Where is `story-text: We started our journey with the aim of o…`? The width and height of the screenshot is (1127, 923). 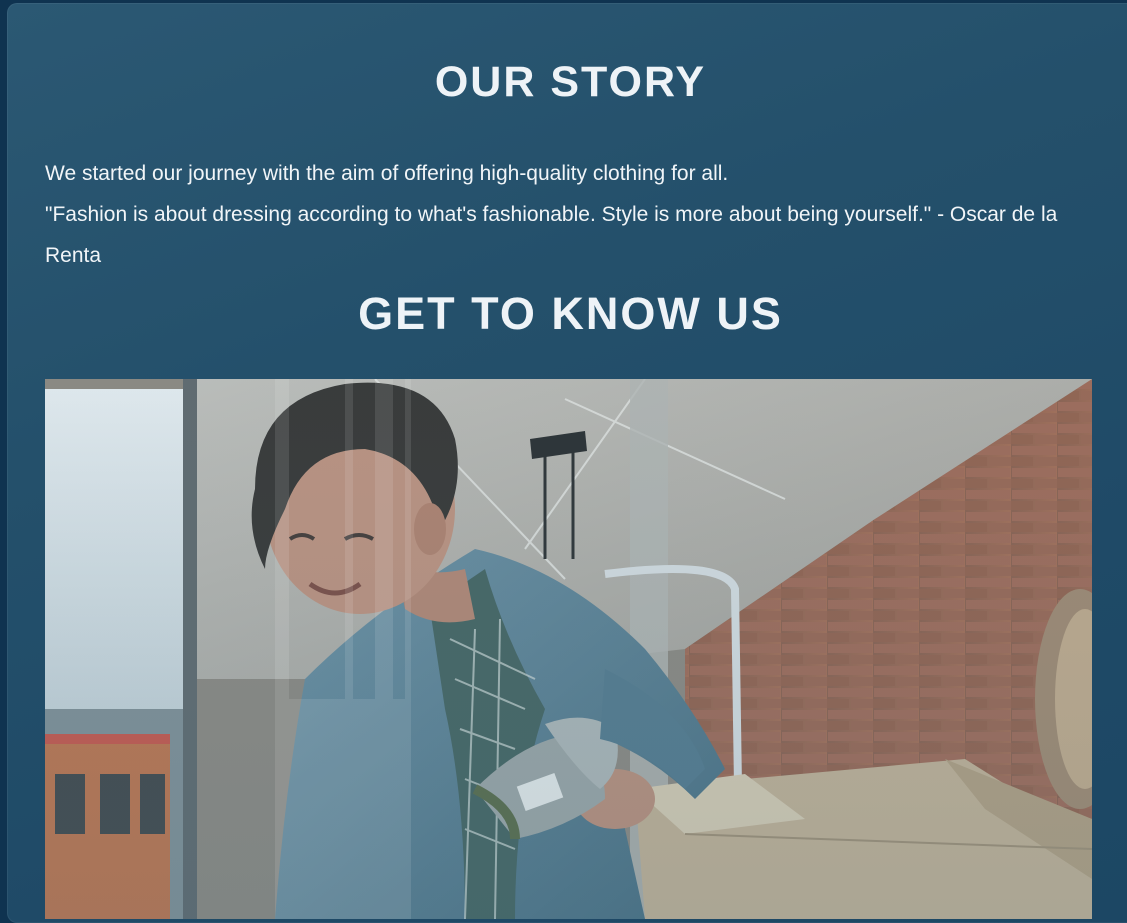
story-text: We started our journey with the aim of o… is located at coordinates (570, 214).